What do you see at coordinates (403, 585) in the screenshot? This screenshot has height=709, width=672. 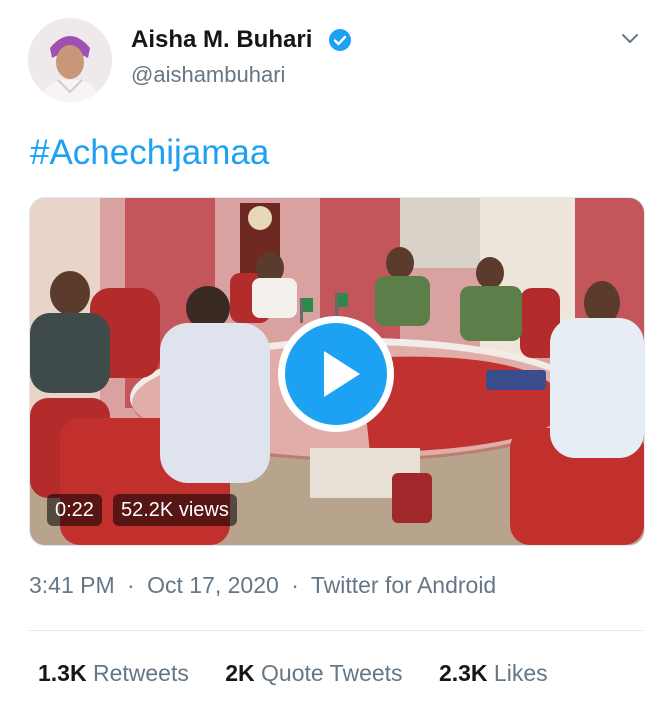 I see `tweet-source: Twitter for Android` at bounding box center [403, 585].